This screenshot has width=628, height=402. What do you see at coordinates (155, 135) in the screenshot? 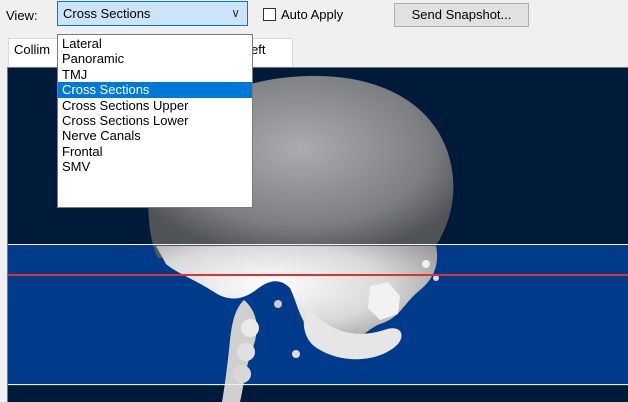
I see `dropdown-option: Nerve Canals` at bounding box center [155, 135].